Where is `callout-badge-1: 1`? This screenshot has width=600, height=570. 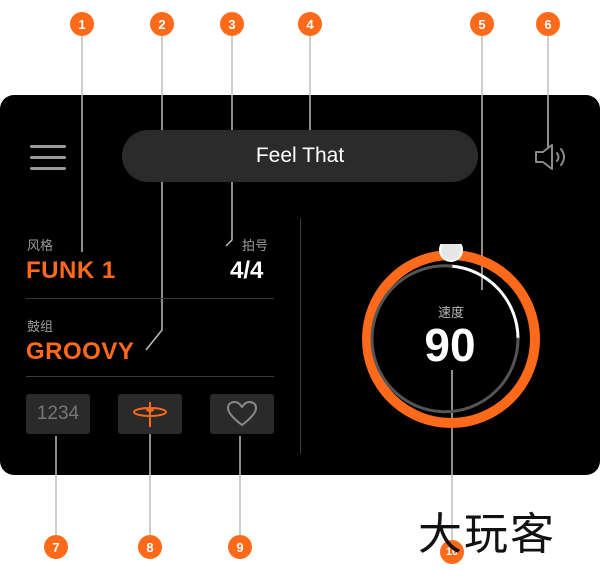 callout-badge-1: 1 is located at coordinates (82, 24).